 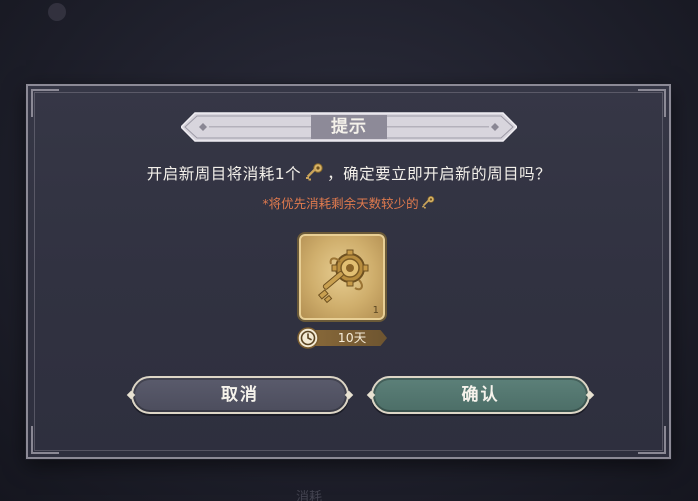 What do you see at coordinates (439, 174) in the screenshot?
I see `message-text-after: ，确定要立即开启新的周目吗？` at bounding box center [439, 174].